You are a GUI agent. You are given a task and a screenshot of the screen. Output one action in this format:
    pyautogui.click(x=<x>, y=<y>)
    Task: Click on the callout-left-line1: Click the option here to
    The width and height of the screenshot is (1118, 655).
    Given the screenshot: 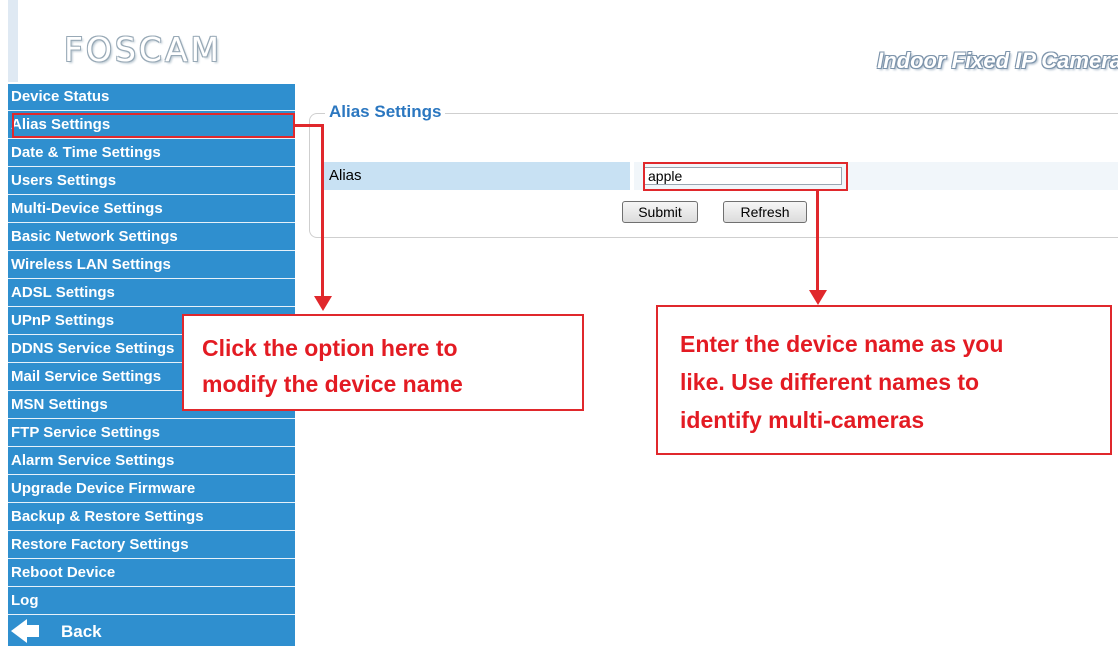 What is the action you would take?
    pyautogui.click(x=330, y=348)
    